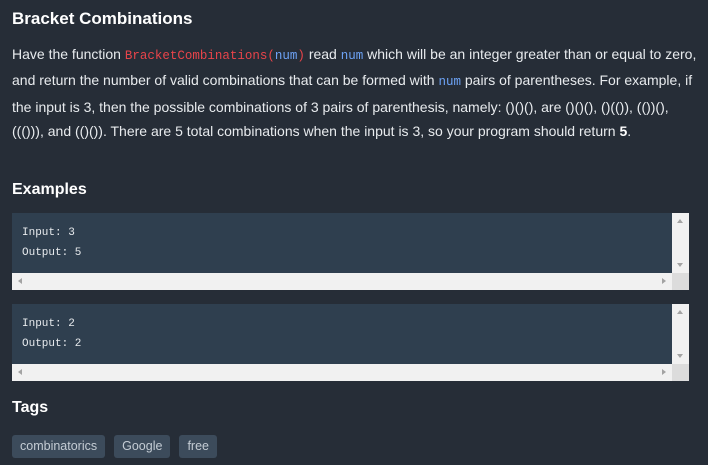  I want to click on tag-list: combinatorics Google free, so click(114, 446).